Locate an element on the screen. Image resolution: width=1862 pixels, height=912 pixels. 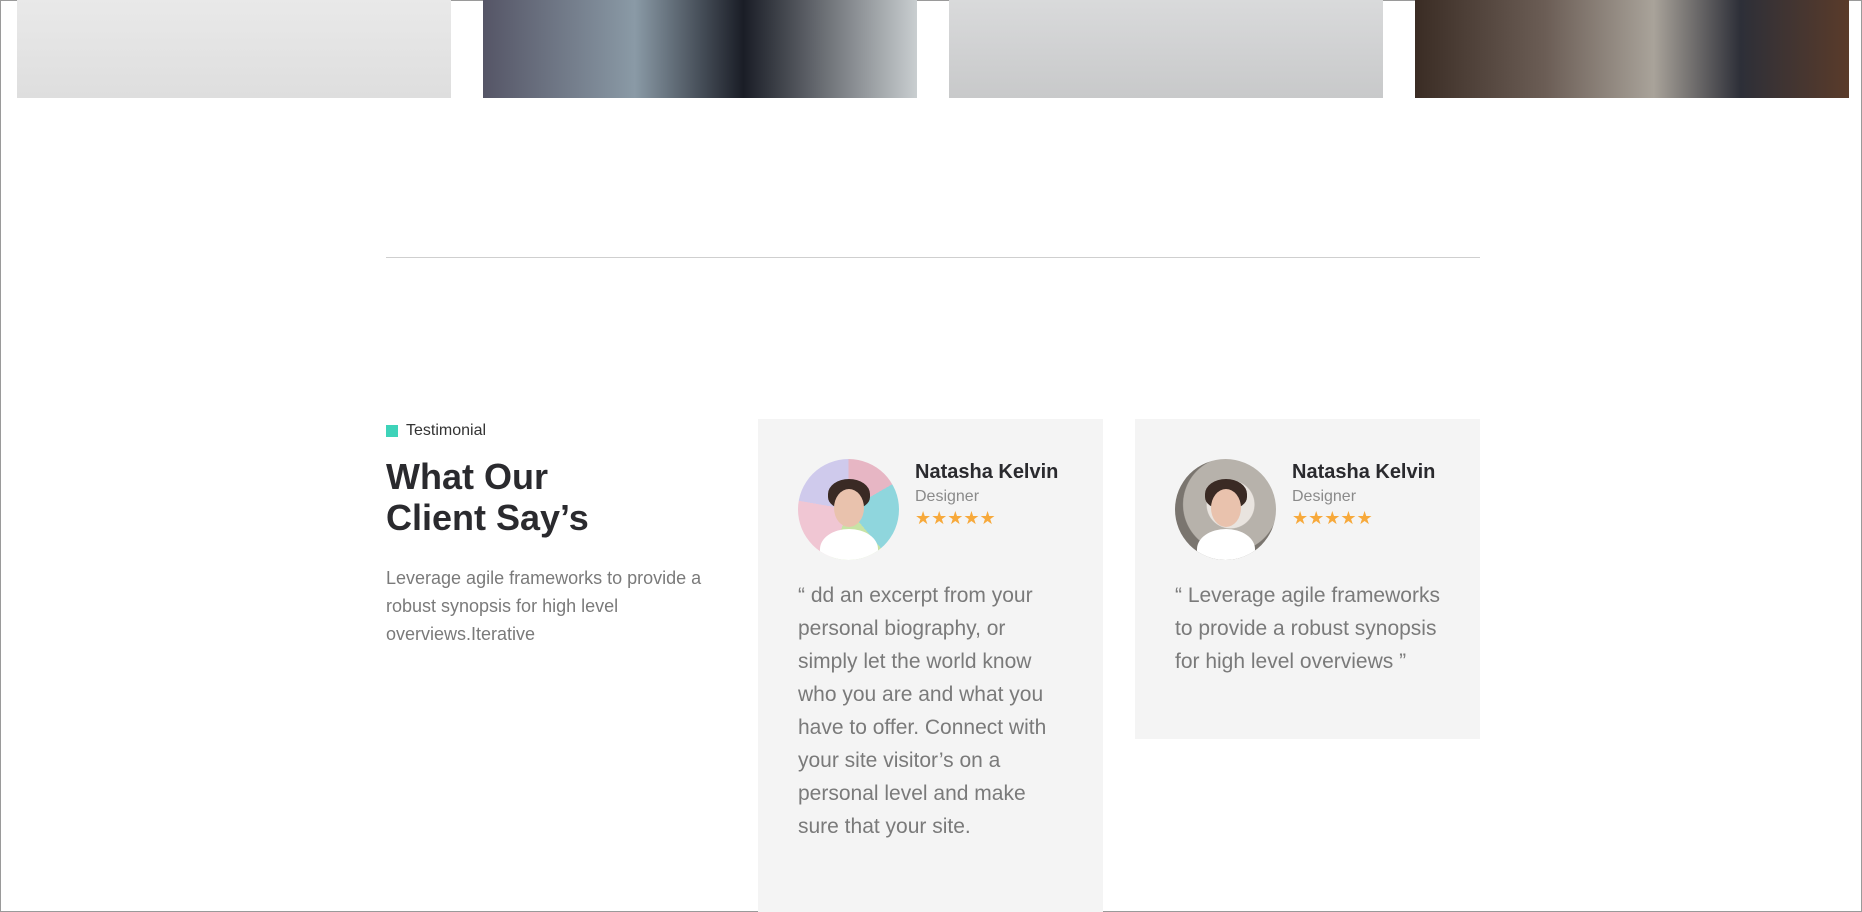
section-eyebrow: Testimonial is located at coordinates (436, 431).